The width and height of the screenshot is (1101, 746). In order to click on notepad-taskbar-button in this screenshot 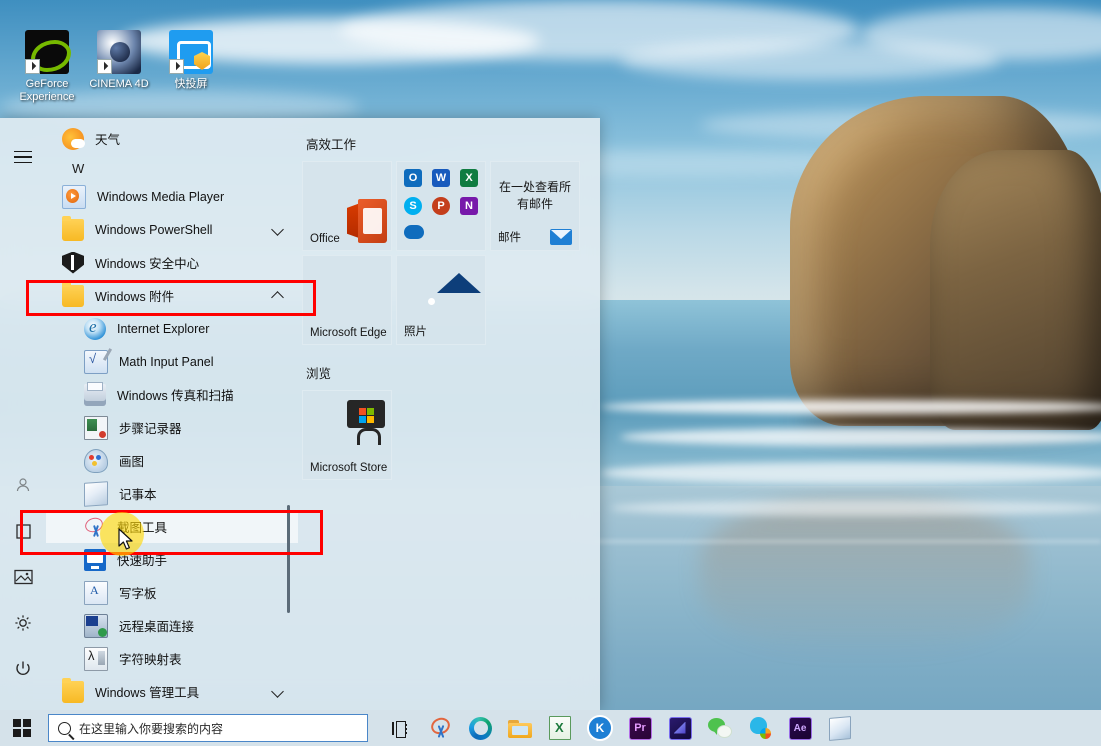, I will do `click(840, 728)`.